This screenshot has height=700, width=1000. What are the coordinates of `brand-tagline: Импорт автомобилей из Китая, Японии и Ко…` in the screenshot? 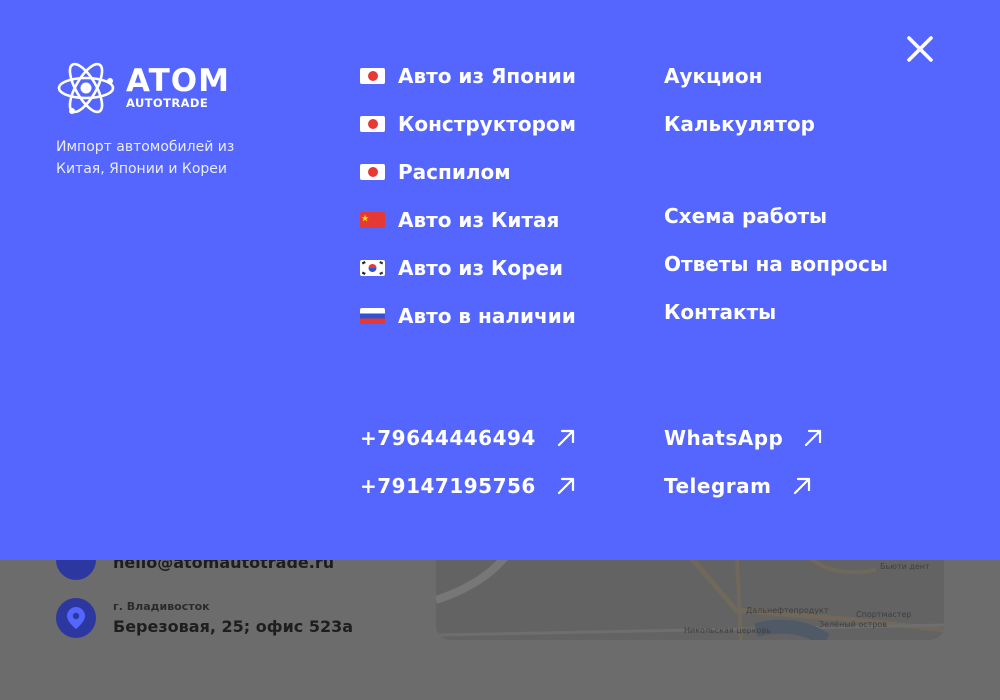 It's located at (145, 158).